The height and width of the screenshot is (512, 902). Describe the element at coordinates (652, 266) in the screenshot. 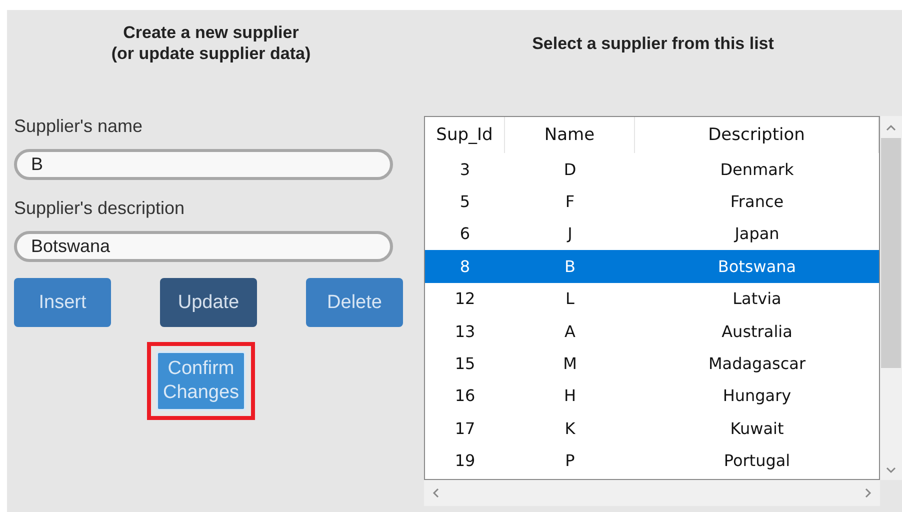

I see `table-row: 8 B Botswana` at that location.